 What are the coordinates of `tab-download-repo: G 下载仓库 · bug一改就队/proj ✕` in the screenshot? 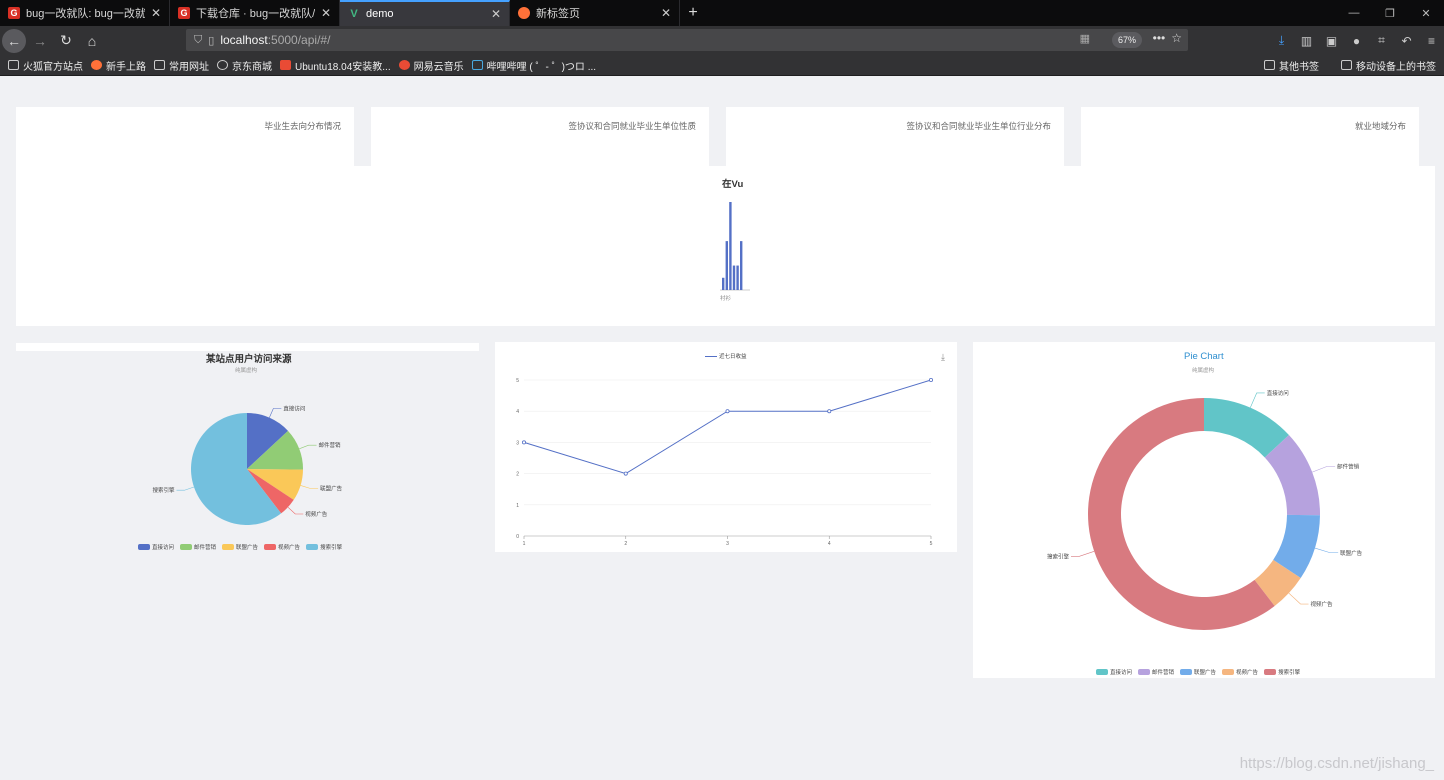 It's located at (255, 13).